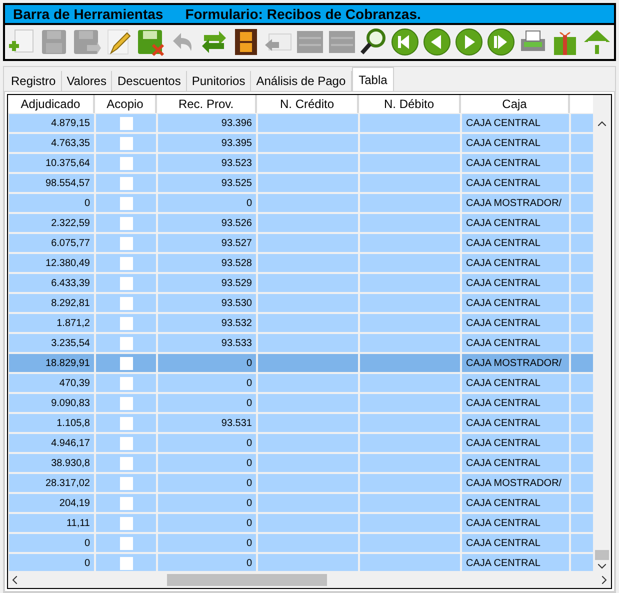 This screenshot has width=619, height=593. Describe the element at coordinates (602, 123) in the screenshot. I see `scroll-up-icon` at that location.